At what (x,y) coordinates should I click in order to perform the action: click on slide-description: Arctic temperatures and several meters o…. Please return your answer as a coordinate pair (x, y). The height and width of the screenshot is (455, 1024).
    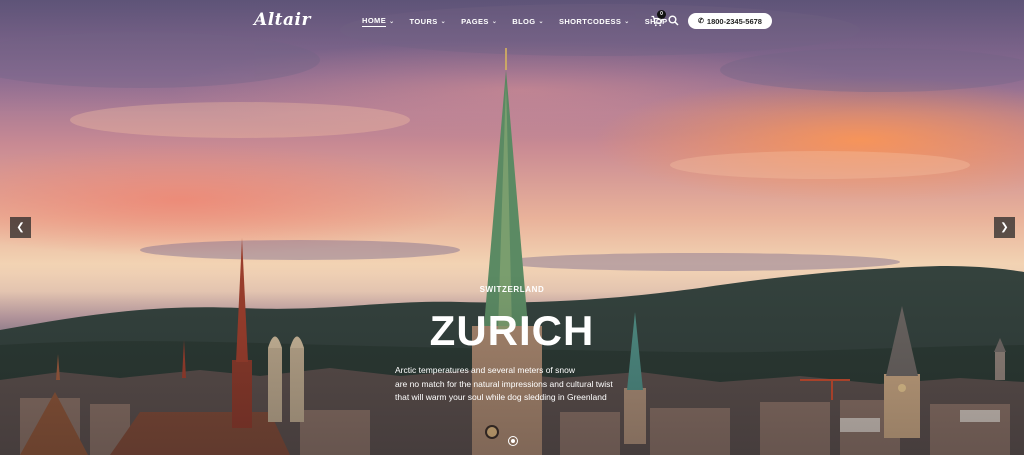
    Looking at the image, I should click on (517, 384).